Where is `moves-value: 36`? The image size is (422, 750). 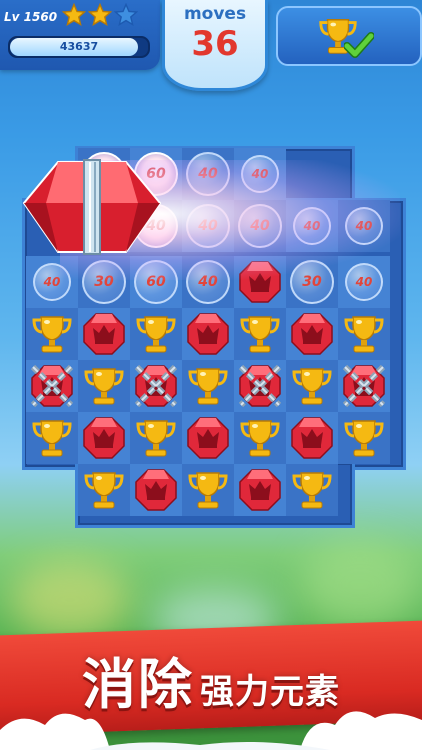 moves-value: 36 is located at coordinates (215, 44).